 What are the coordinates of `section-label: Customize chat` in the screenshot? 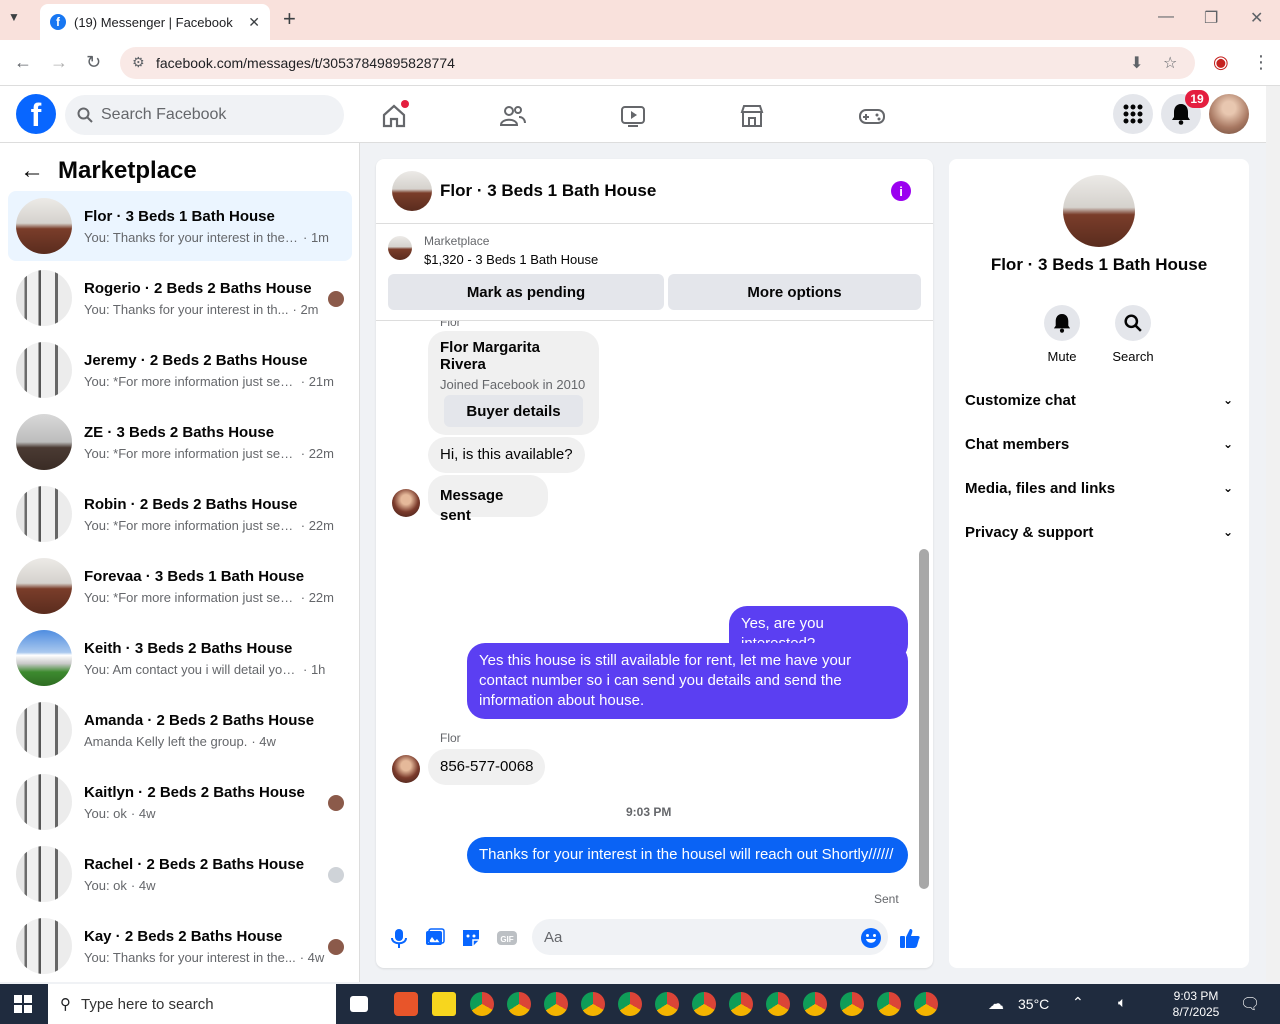 It's located at (1020, 400).